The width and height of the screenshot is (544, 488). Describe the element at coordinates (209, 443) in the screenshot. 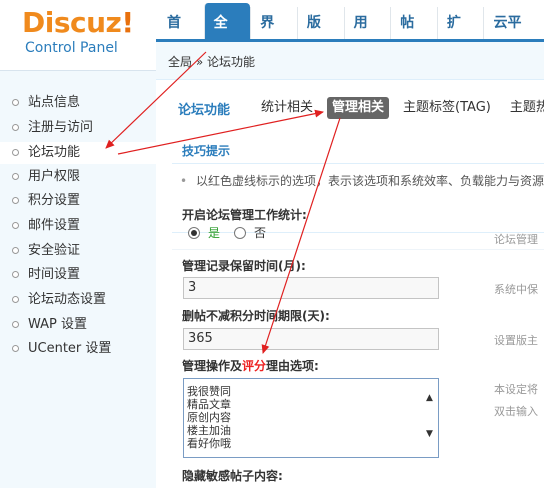

I see `reason-line: 看好你哦` at that location.